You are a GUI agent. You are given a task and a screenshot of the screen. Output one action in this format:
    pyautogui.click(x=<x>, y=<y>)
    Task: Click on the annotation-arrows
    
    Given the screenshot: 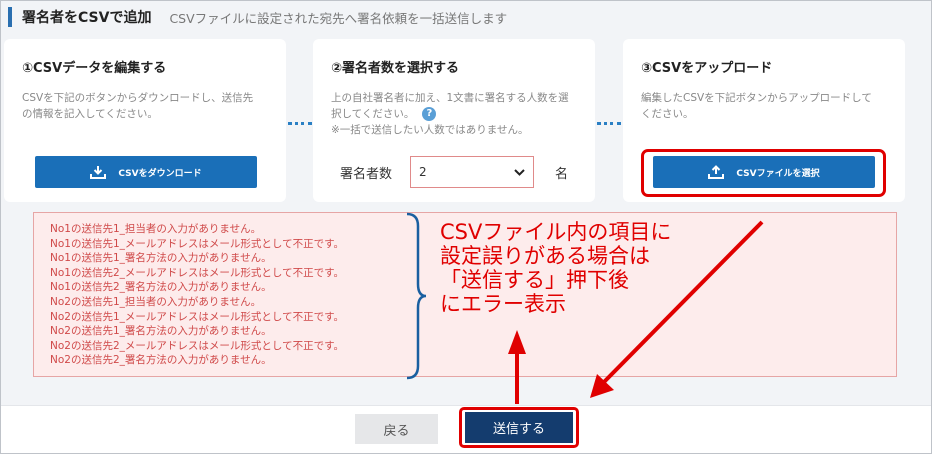 What is the action you would take?
    pyautogui.click(x=636, y=312)
    